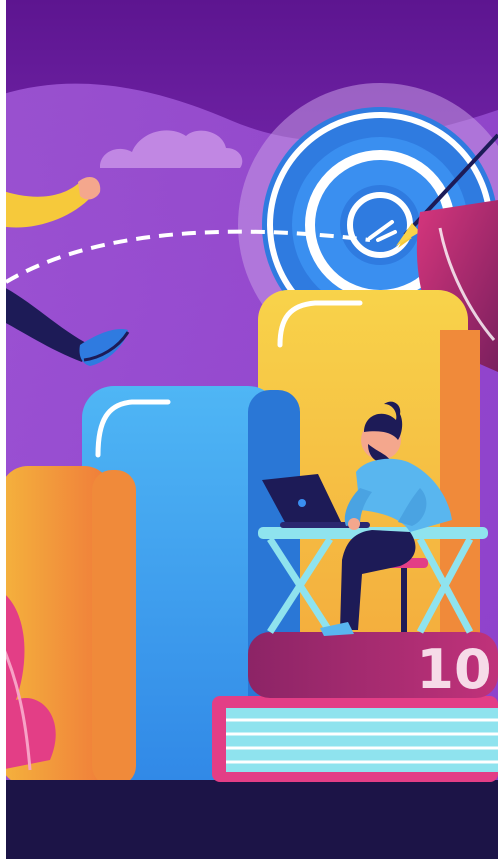 This screenshot has width=498, height=859. What do you see at coordinates (355, 707) in the screenshot?
I see `book-stack: 10` at bounding box center [355, 707].